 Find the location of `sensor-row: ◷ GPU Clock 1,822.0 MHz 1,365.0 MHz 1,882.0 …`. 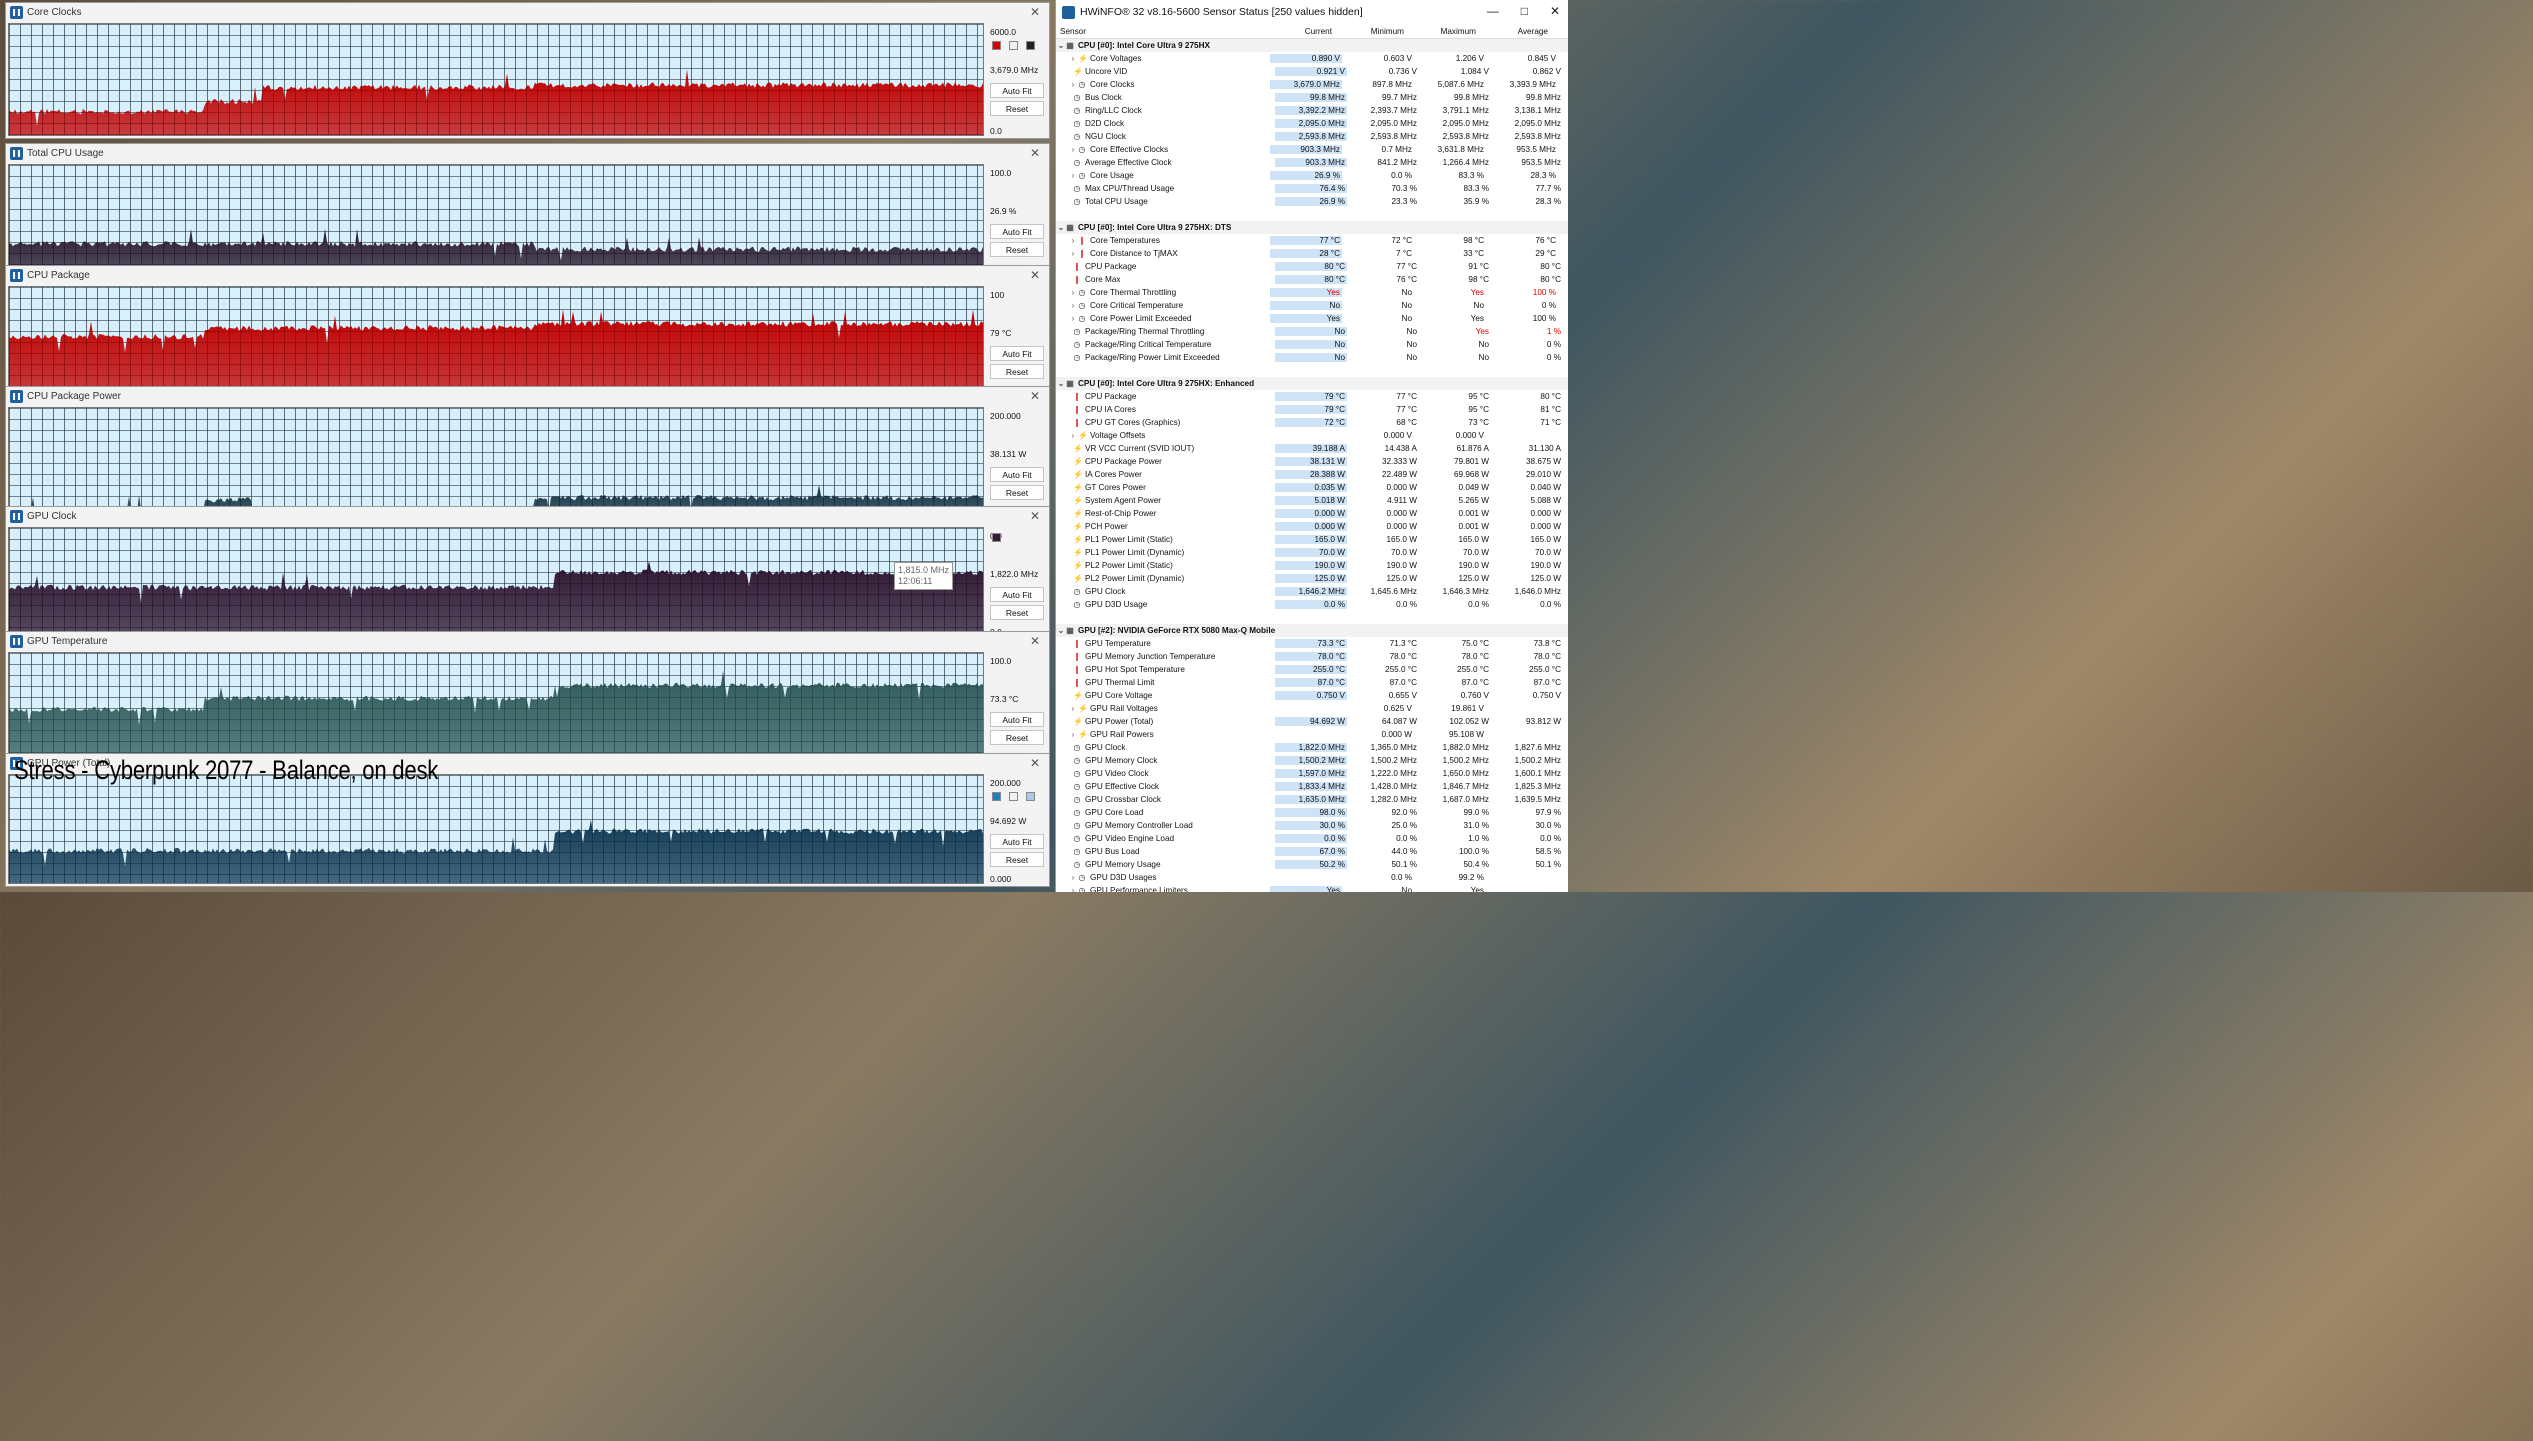

sensor-row: ◷ GPU Clock 1,822.0 MHz 1,365.0 MHz 1,882.0 … is located at coordinates (1312, 747).